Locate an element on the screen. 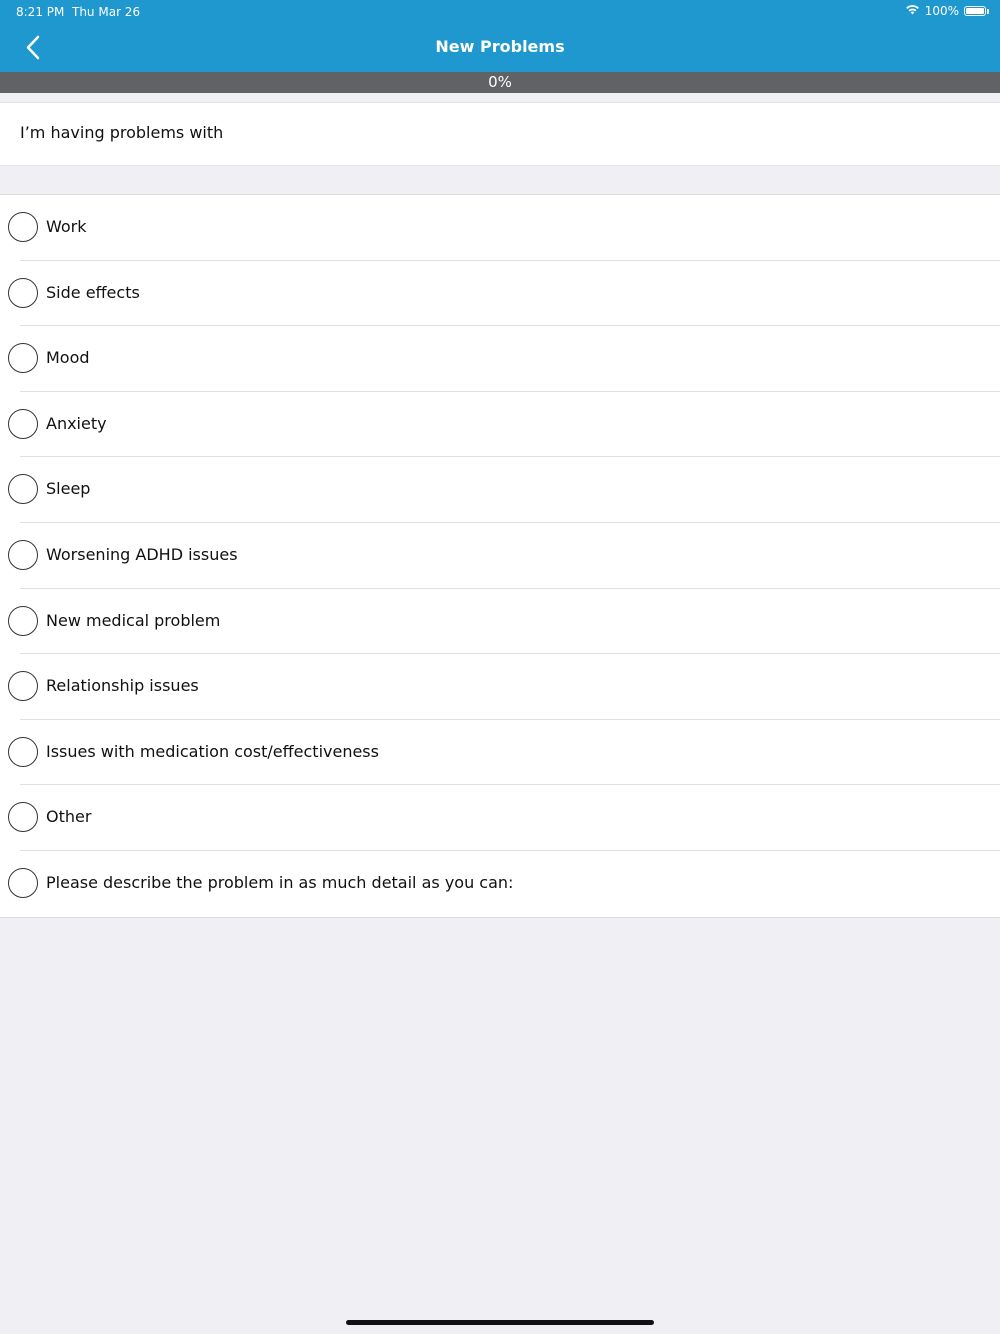  progress-bar: 0% is located at coordinates (500, 82).